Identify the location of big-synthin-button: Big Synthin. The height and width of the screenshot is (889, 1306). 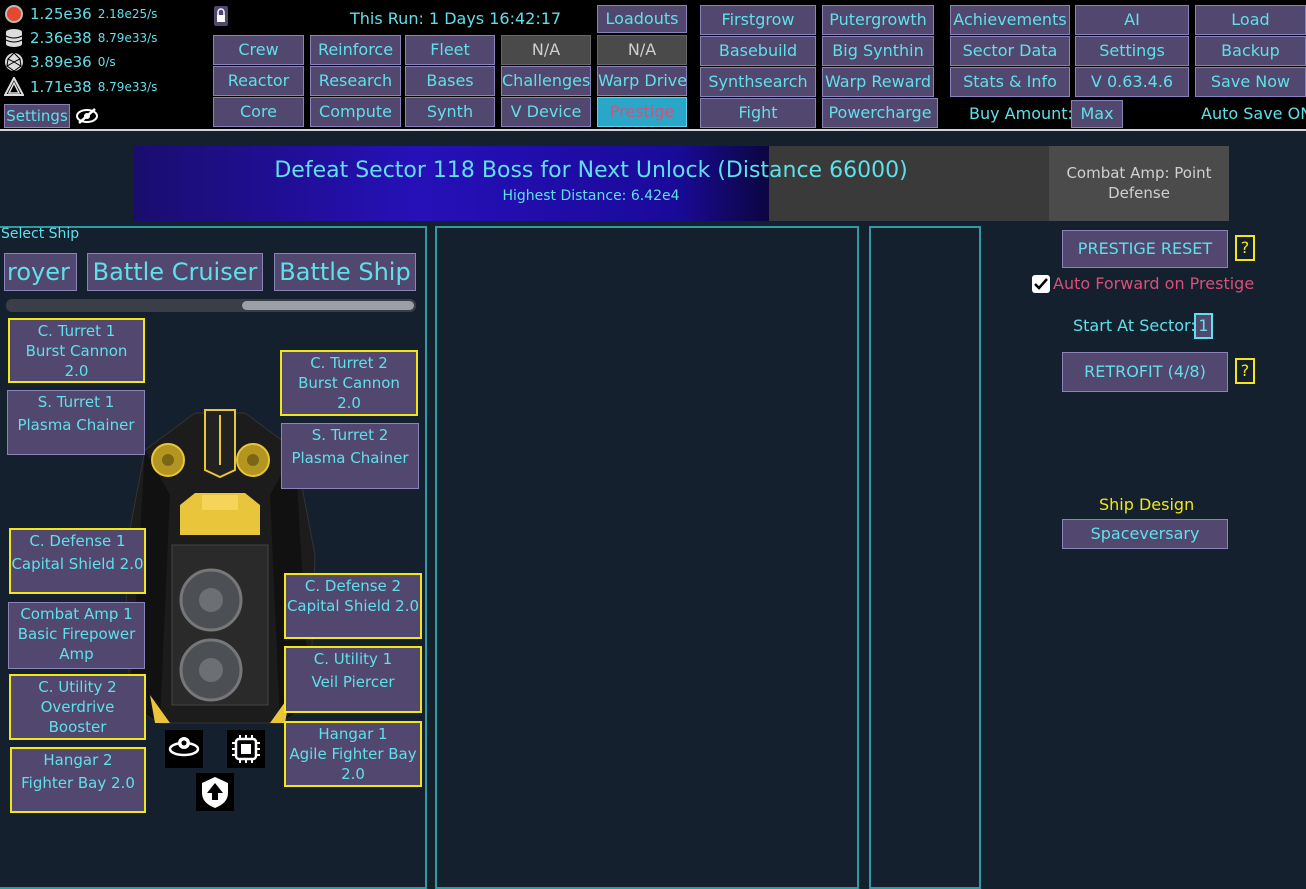
(878, 51).